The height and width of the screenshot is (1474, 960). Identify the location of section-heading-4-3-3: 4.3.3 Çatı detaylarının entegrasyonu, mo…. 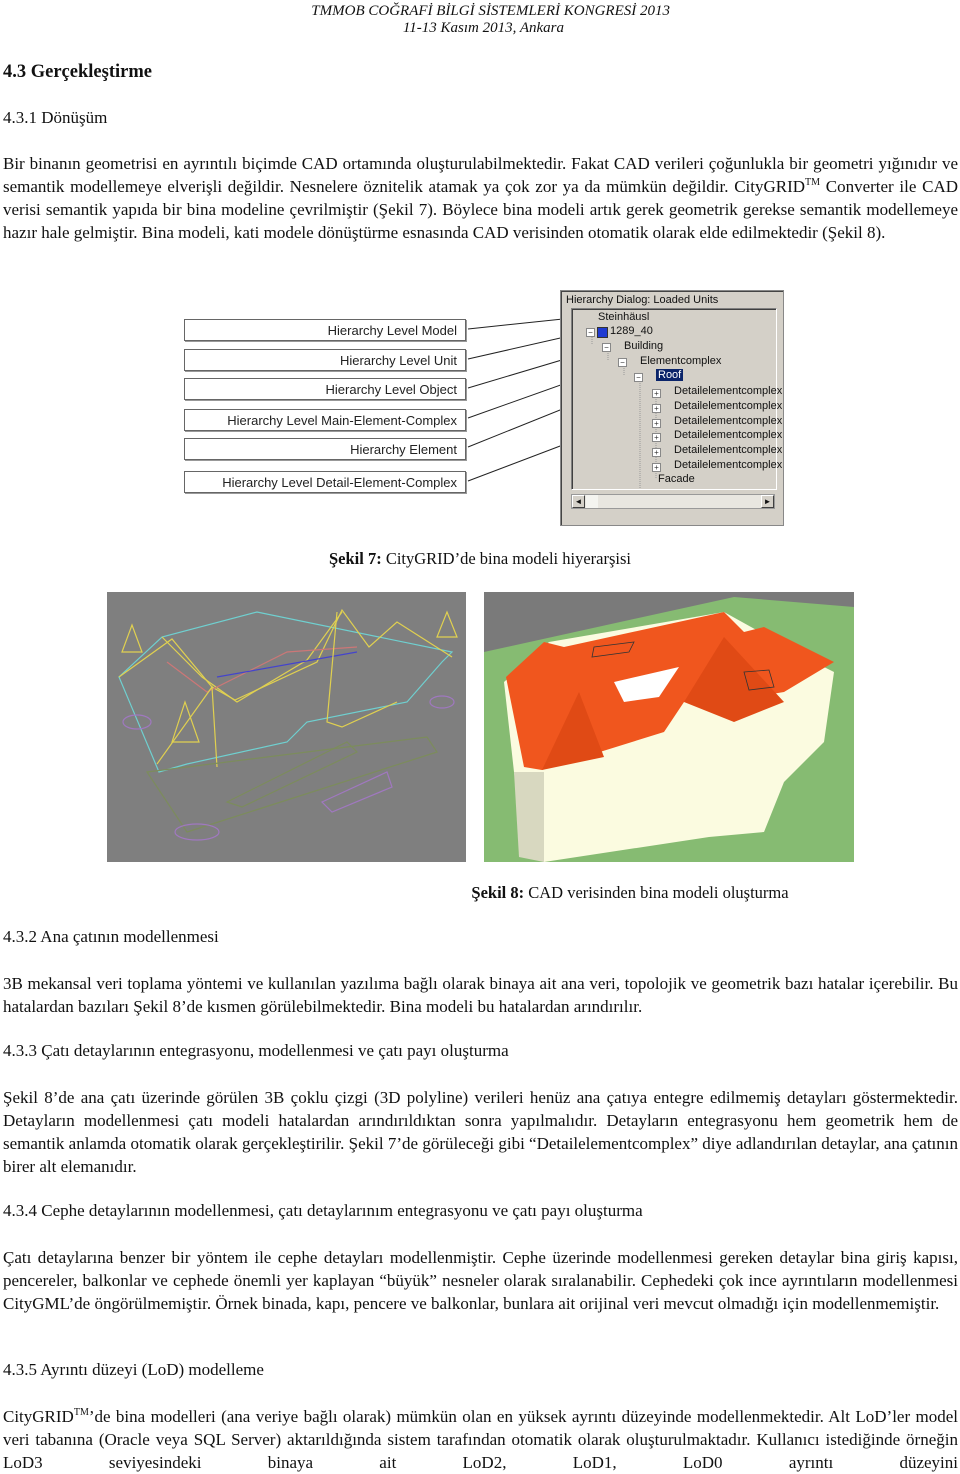
(256, 1050).